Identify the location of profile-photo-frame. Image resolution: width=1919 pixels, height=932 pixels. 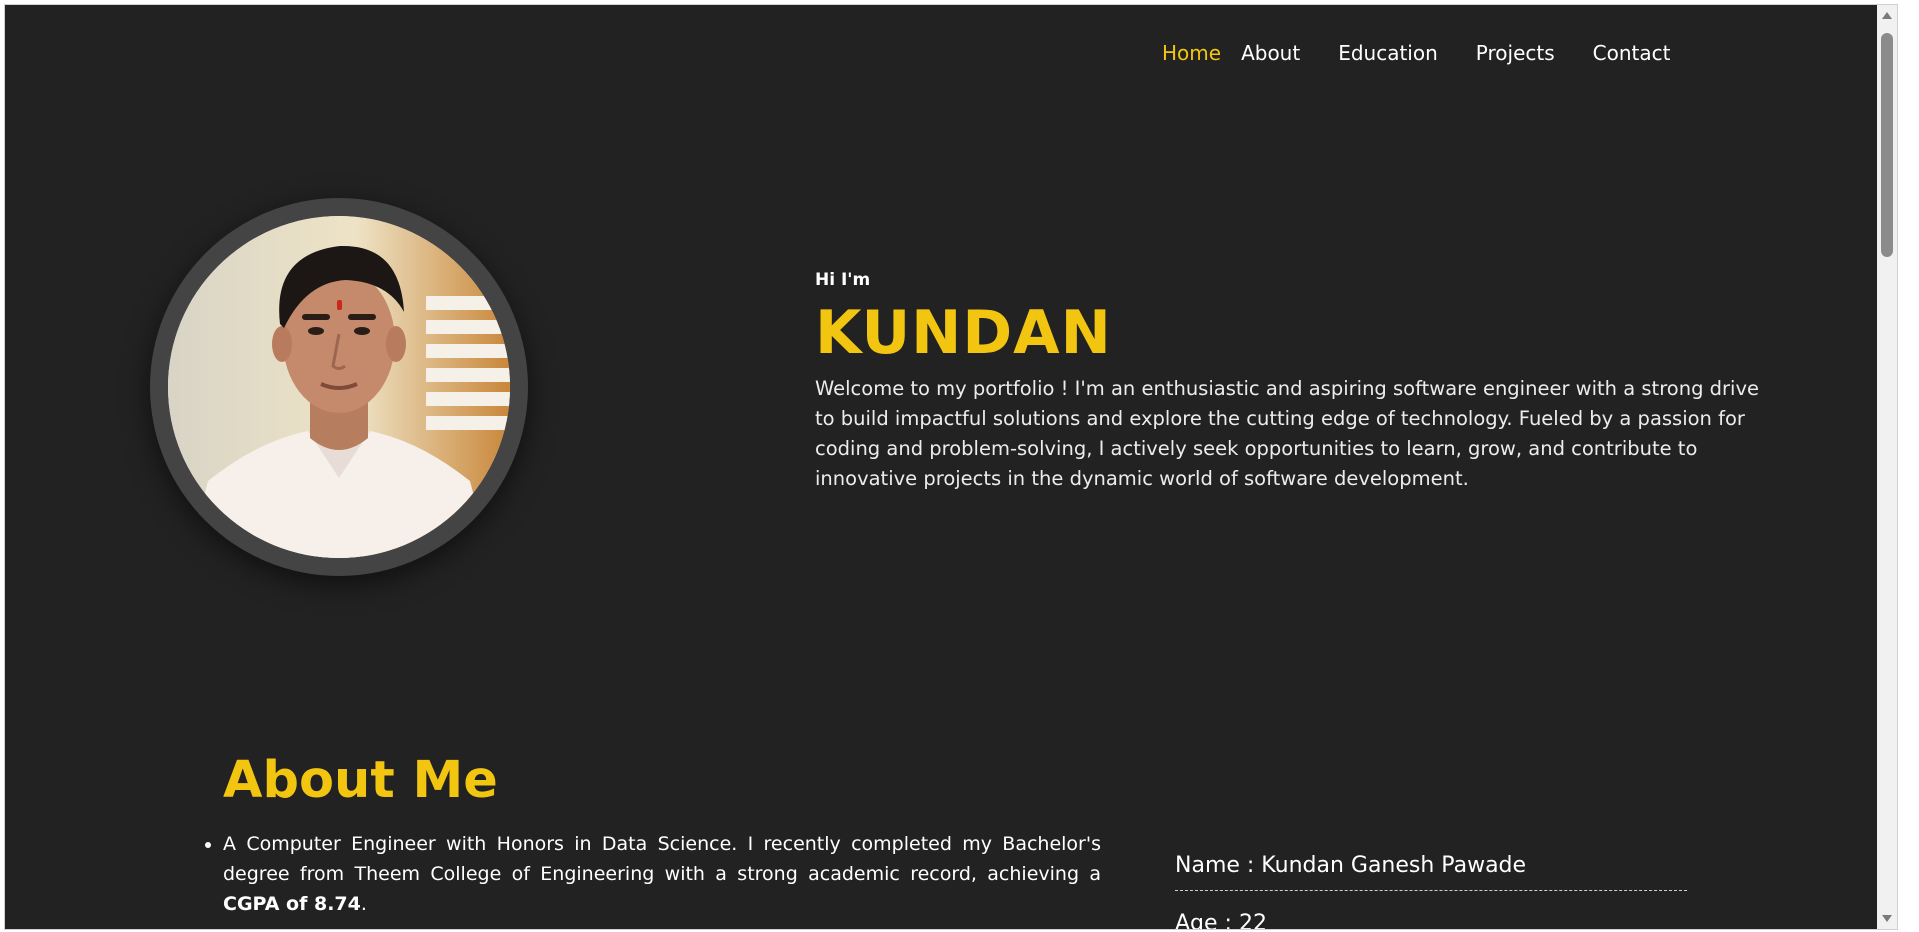
(339, 387).